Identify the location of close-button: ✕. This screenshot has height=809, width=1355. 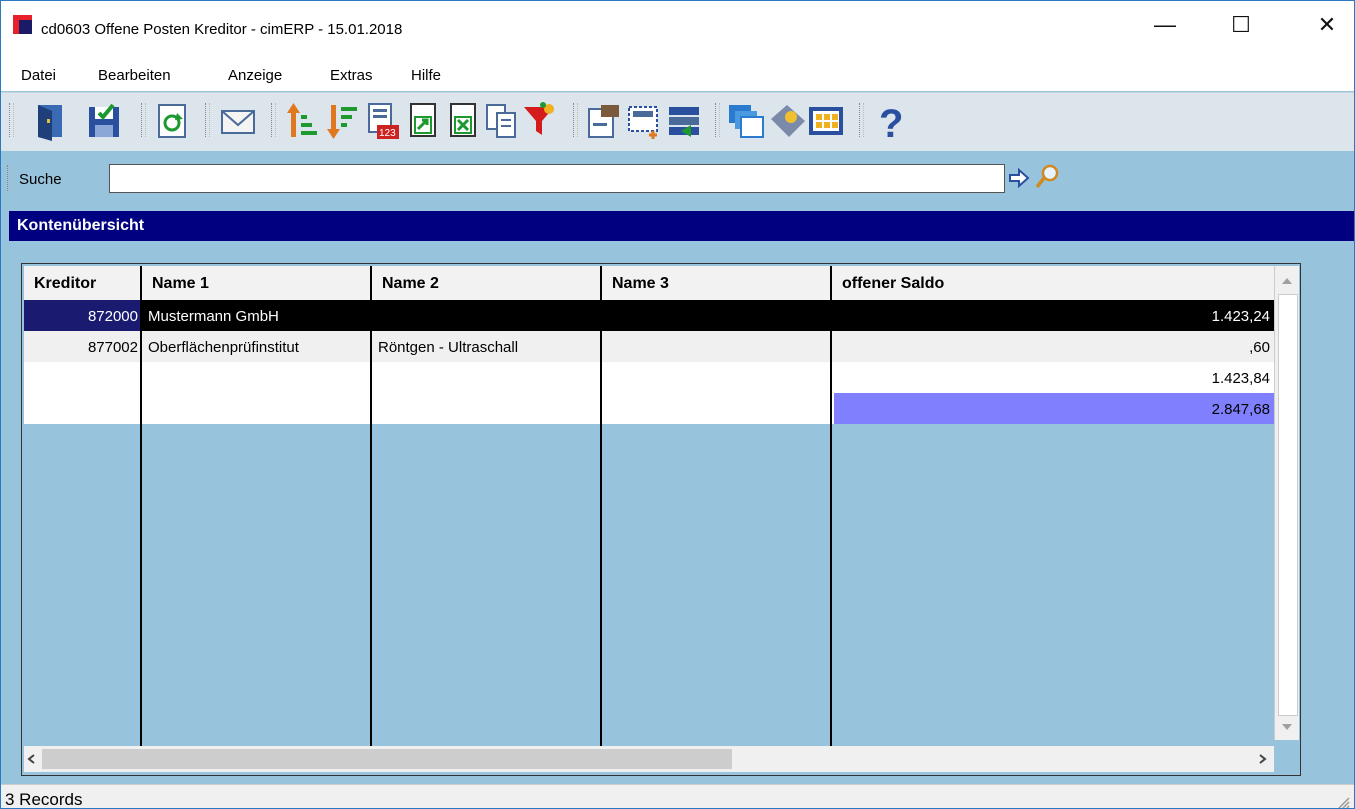
(1327, 25).